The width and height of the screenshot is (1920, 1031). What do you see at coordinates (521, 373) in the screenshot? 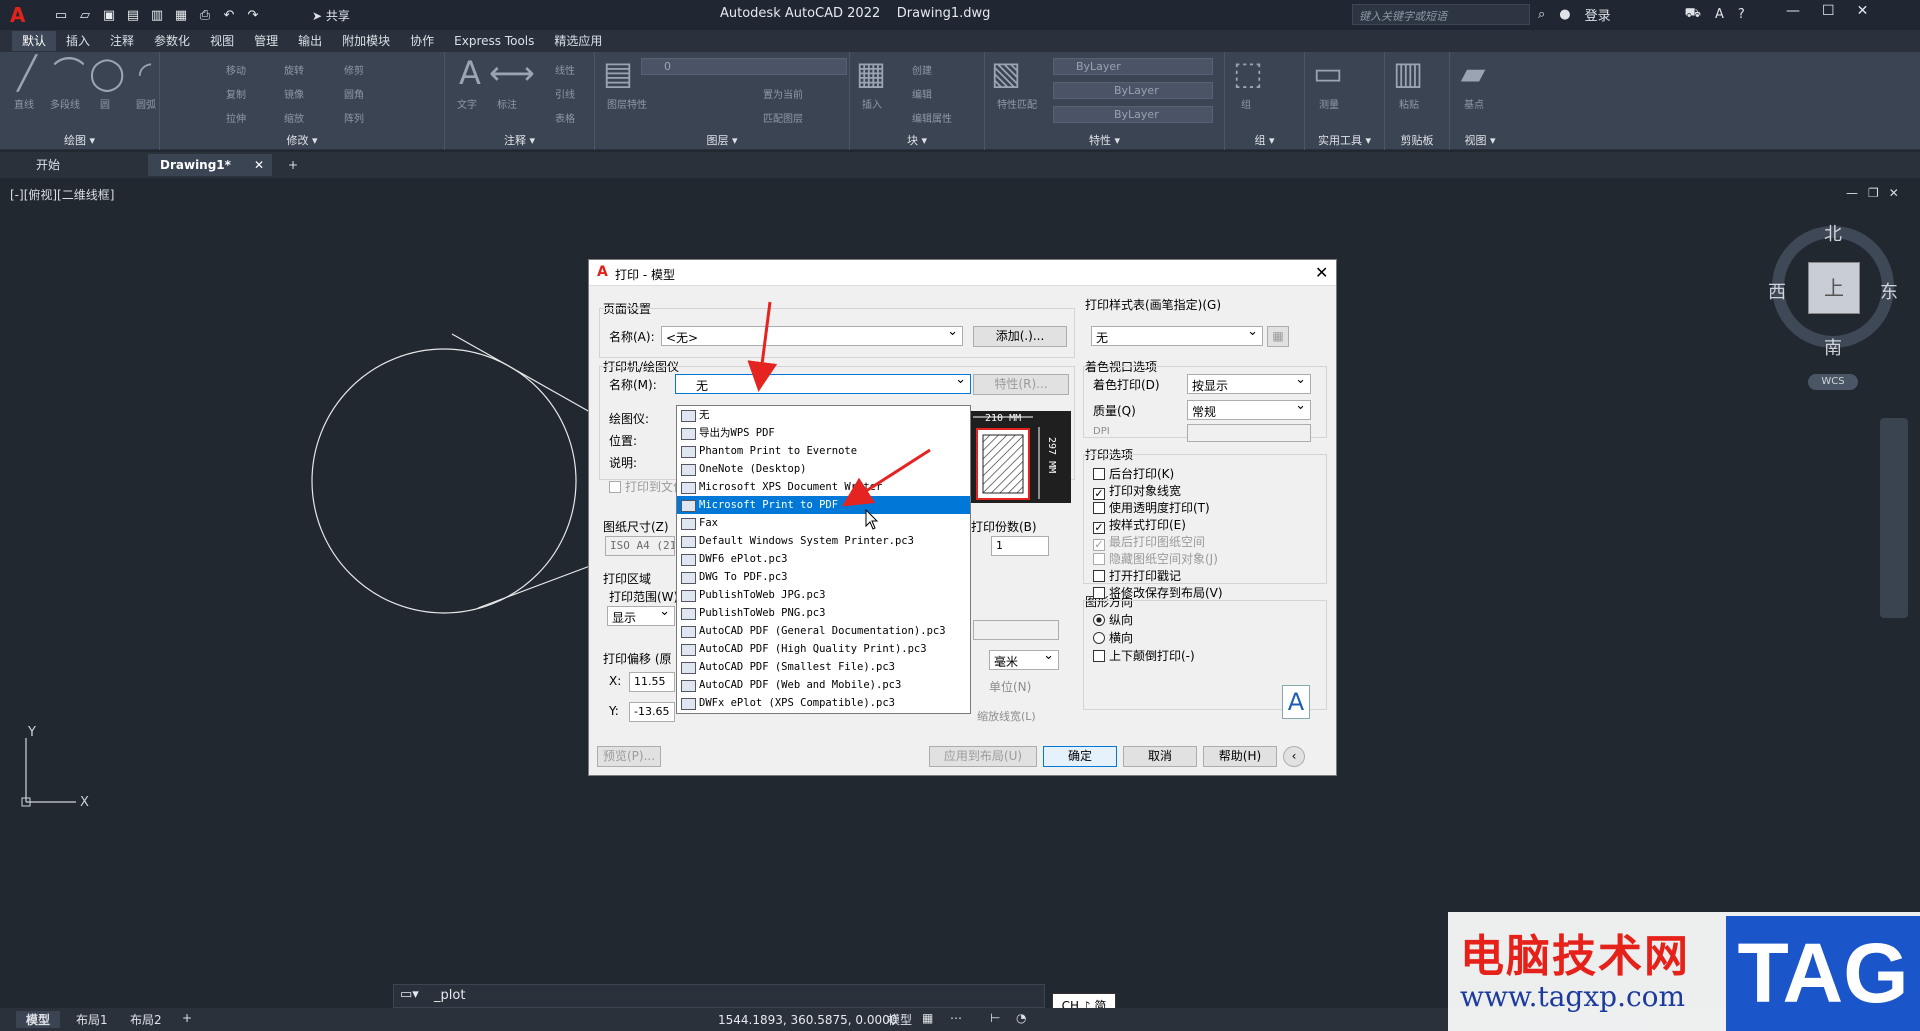
I see `drawn-line` at bounding box center [521, 373].